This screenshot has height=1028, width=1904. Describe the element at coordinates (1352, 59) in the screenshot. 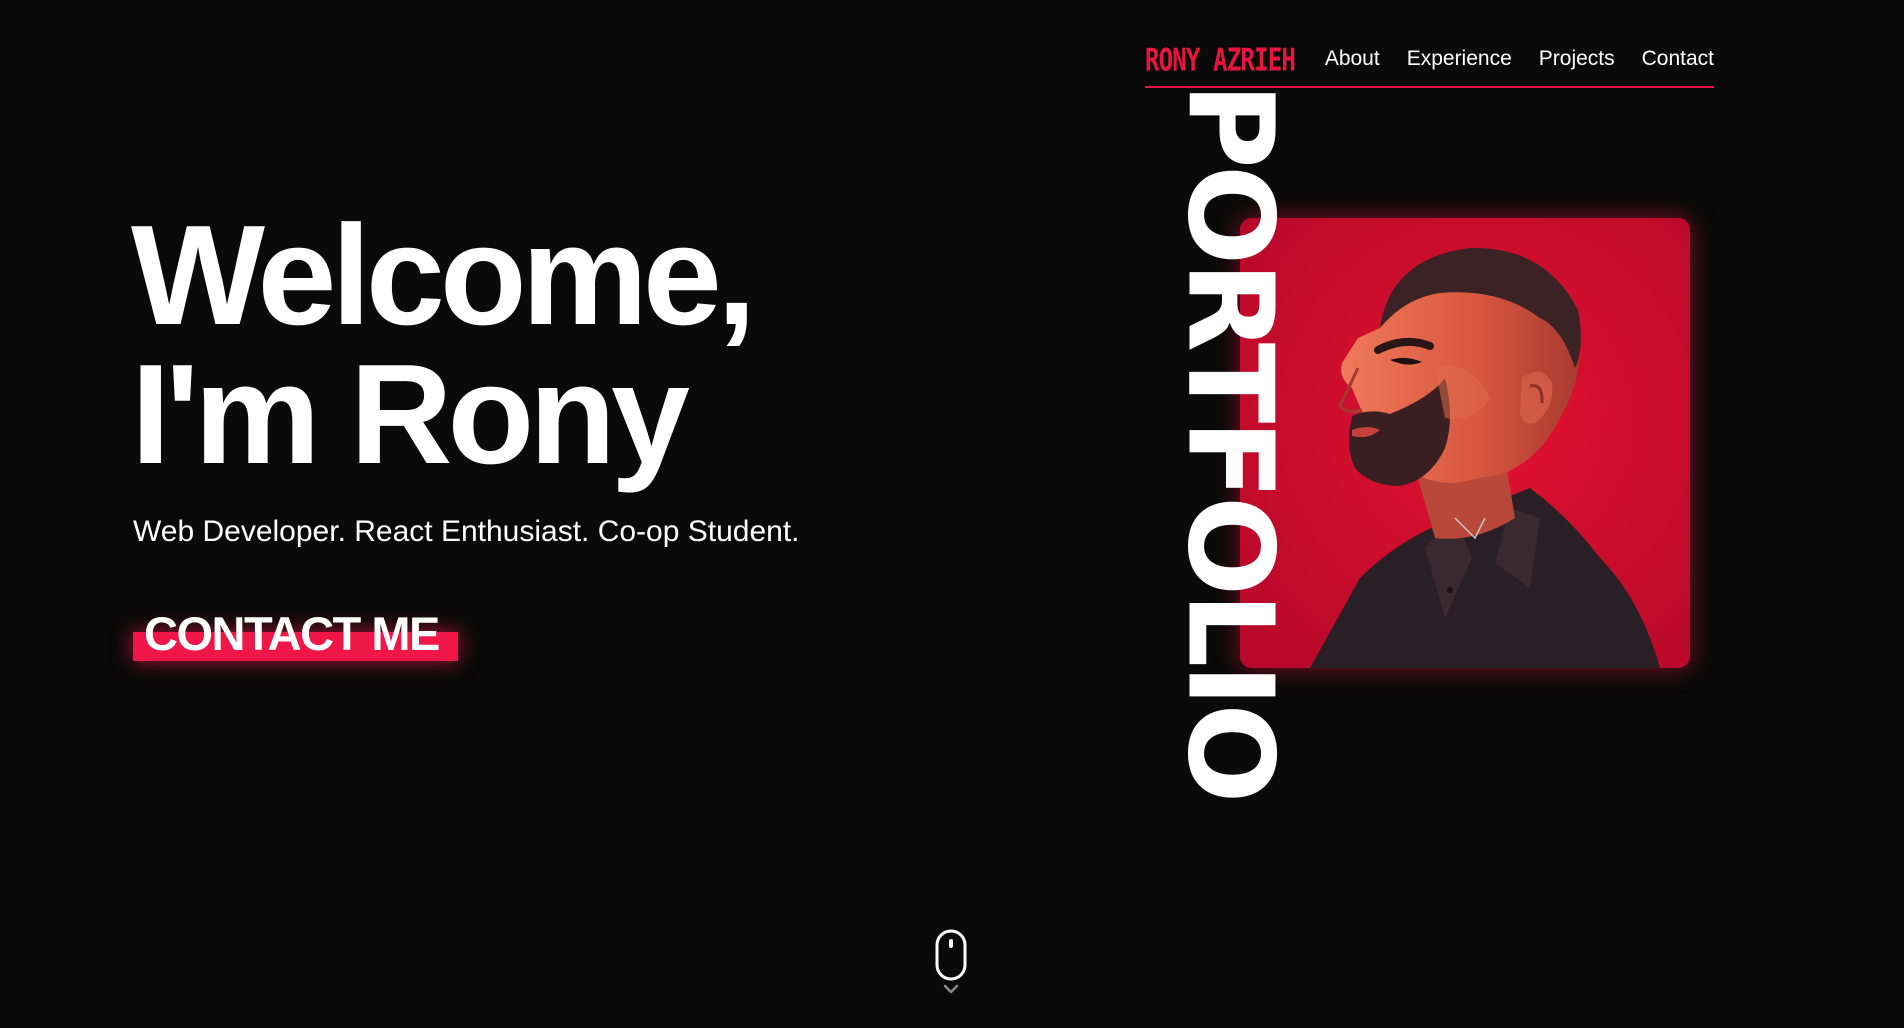

I see `nav-link-about: About` at that location.